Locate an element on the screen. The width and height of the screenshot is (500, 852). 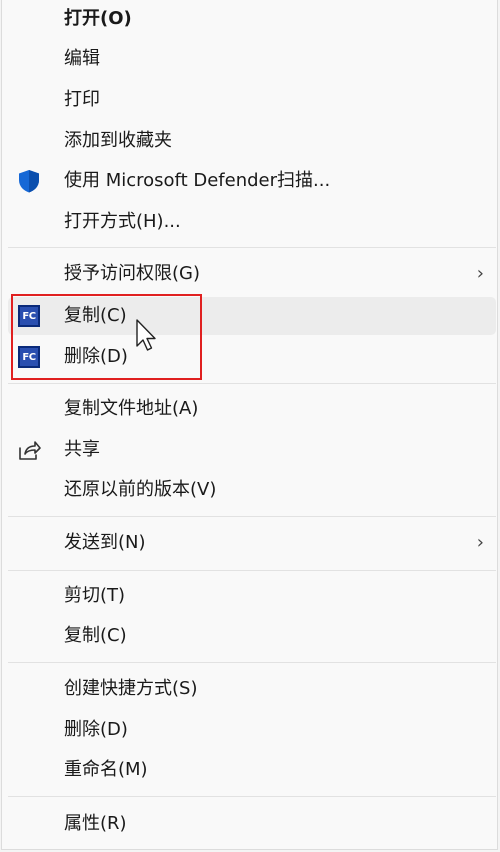
menu-item-copy-path: 复制文件地址(A) is located at coordinates (252, 409).